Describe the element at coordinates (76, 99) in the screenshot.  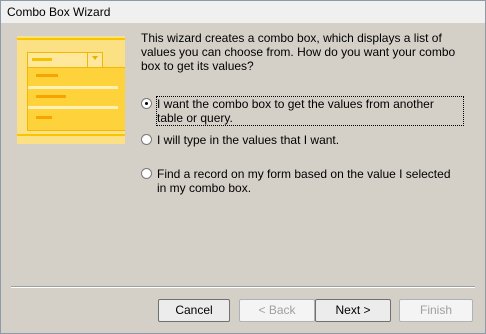
I see `illustration-dropdown-list` at that location.